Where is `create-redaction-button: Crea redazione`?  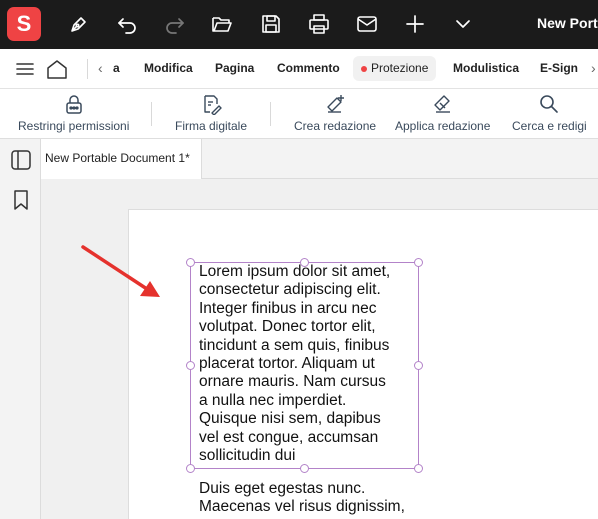 create-redaction-button: Crea redazione is located at coordinates (335, 113).